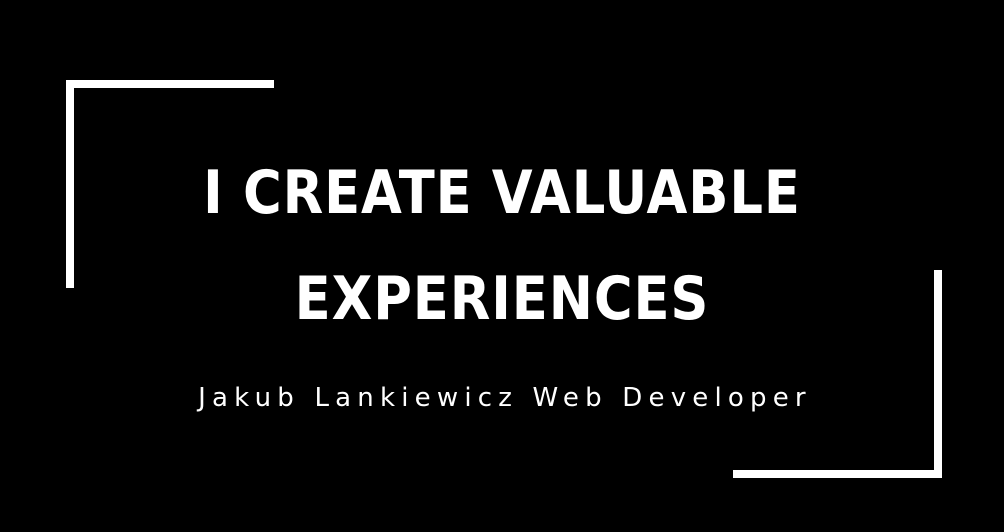  What do you see at coordinates (502, 193) in the screenshot?
I see `headline-line-1: I CREATE VALUABLE` at bounding box center [502, 193].